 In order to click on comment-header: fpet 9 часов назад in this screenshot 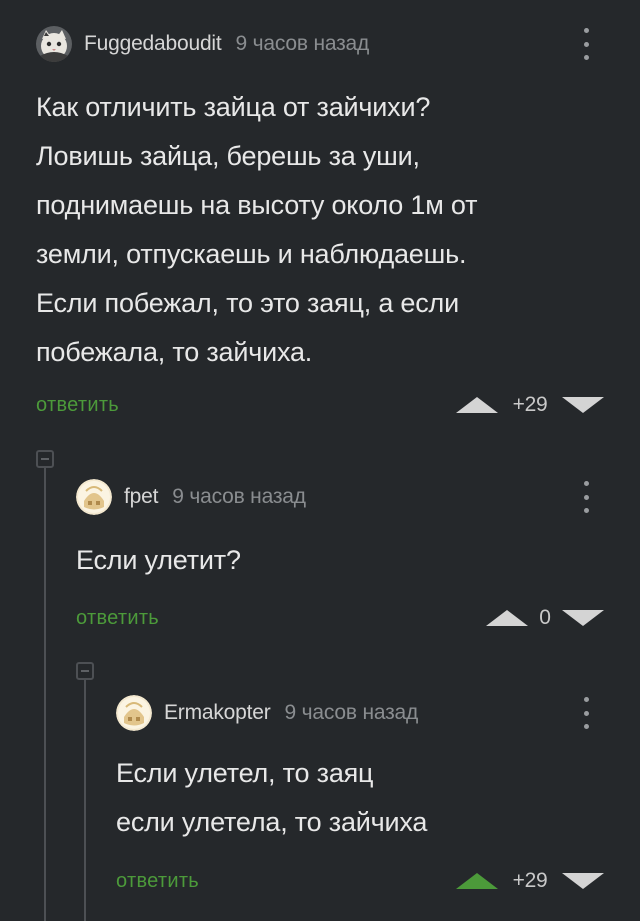, I will do `click(191, 497)`.